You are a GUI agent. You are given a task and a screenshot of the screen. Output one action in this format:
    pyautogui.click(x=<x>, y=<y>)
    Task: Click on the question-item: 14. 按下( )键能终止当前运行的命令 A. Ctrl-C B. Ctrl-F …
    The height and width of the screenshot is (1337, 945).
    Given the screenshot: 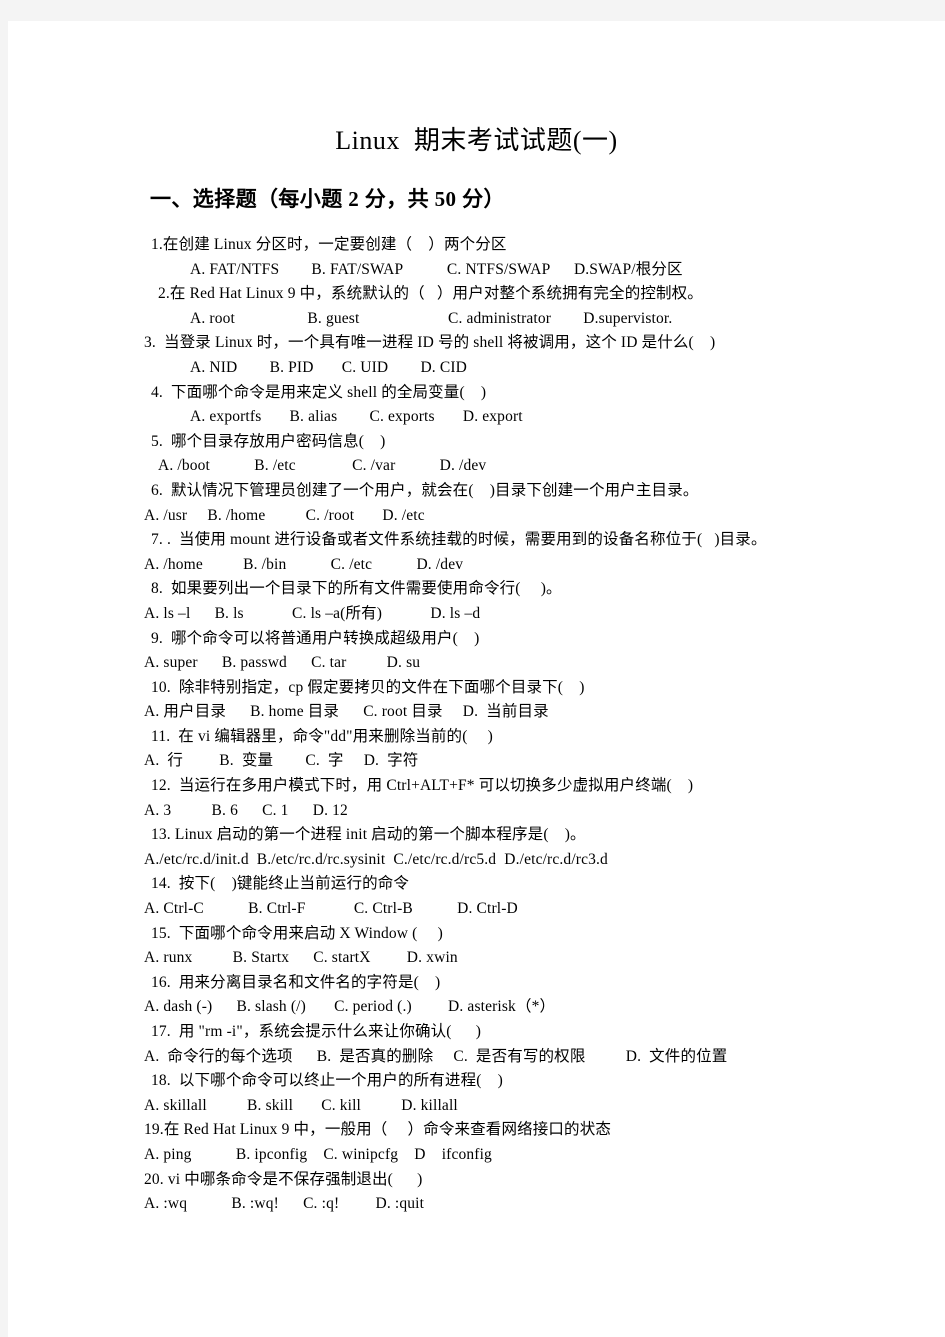 What is the action you would take?
    pyautogui.click(x=476, y=896)
    